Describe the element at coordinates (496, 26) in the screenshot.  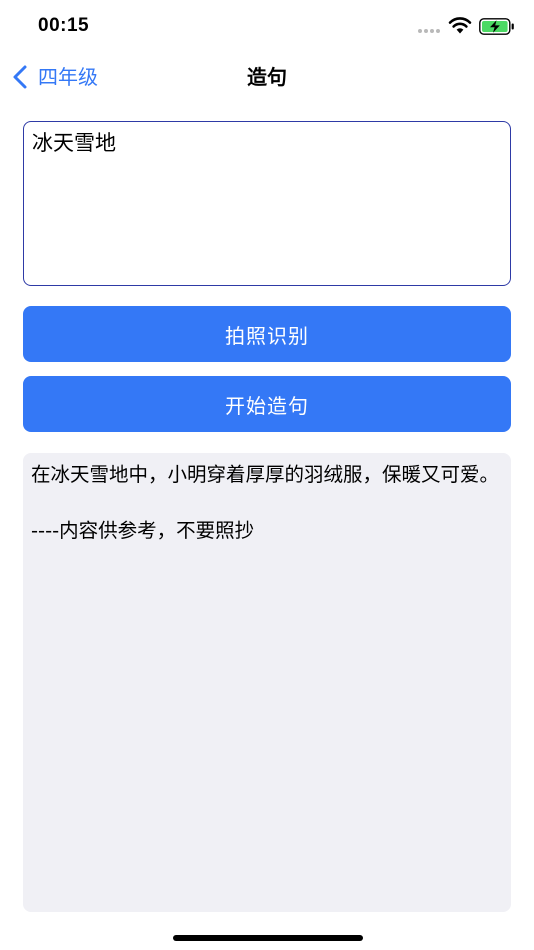
I see `battery-charging-icon` at that location.